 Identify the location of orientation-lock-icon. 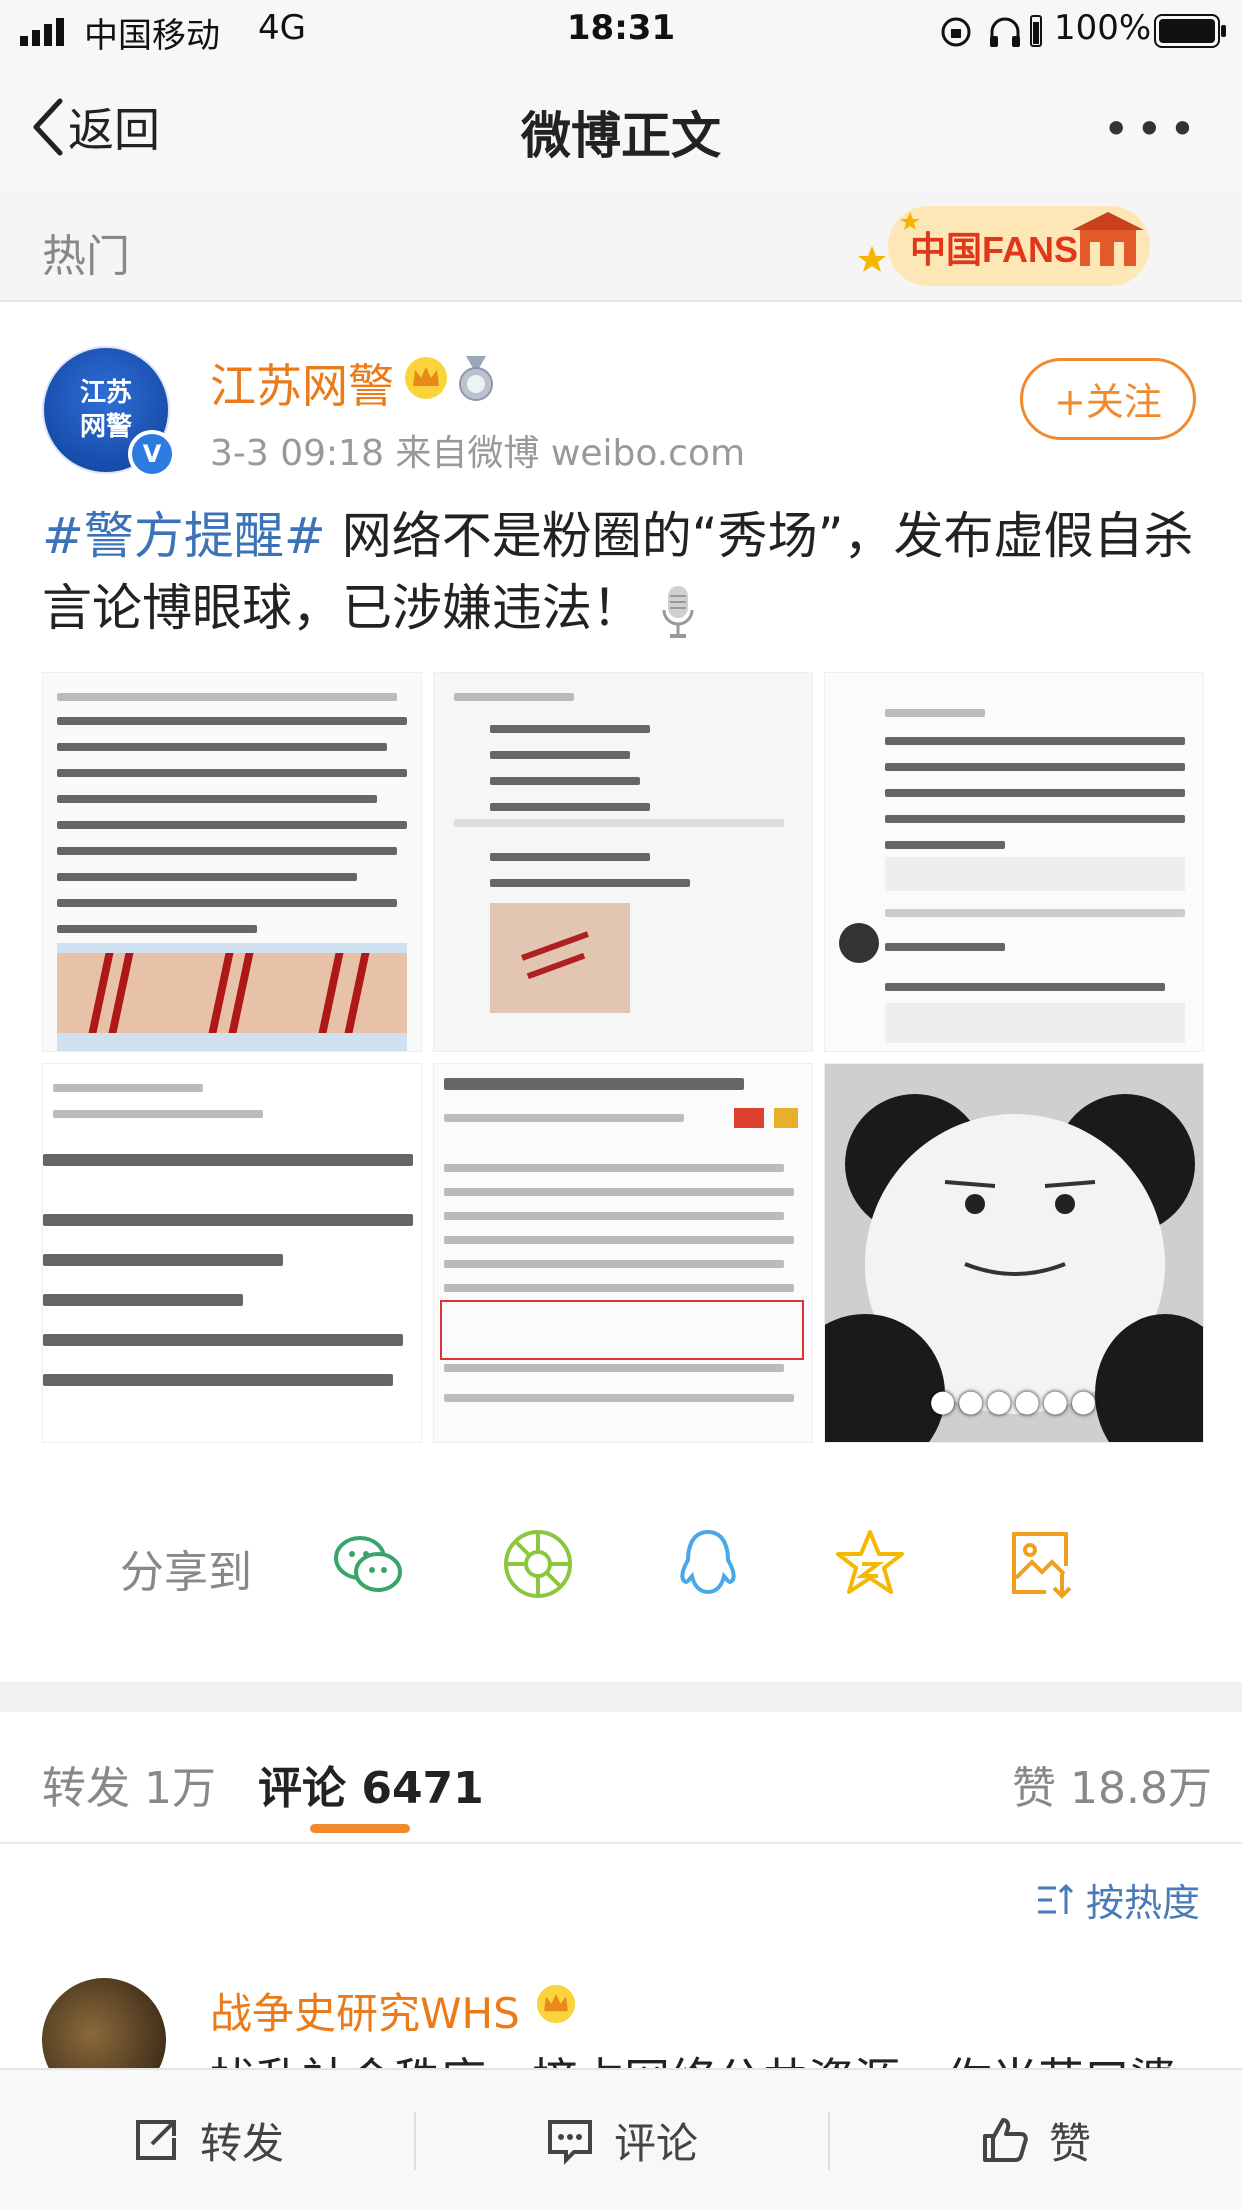
(956, 32).